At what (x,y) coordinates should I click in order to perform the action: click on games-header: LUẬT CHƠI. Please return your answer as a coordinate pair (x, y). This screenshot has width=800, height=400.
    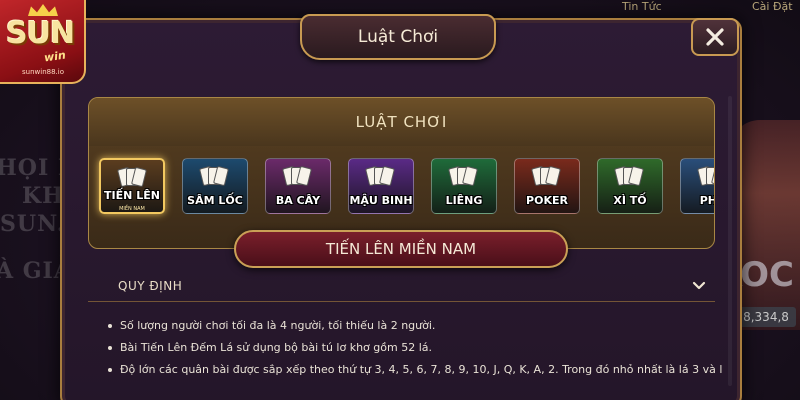
    Looking at the image, I should click on (401, 122).